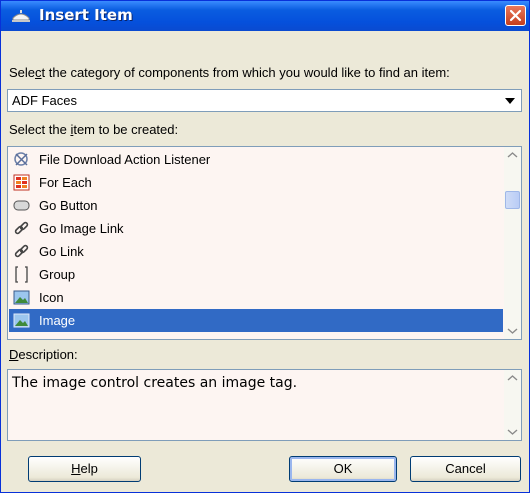 Image resolution: width=530 pixels, height=493 pixels. What do you see at coordinates (343, 469) in the screenshot?
I see `ok-button: OK` at bounding box center [343, 469].